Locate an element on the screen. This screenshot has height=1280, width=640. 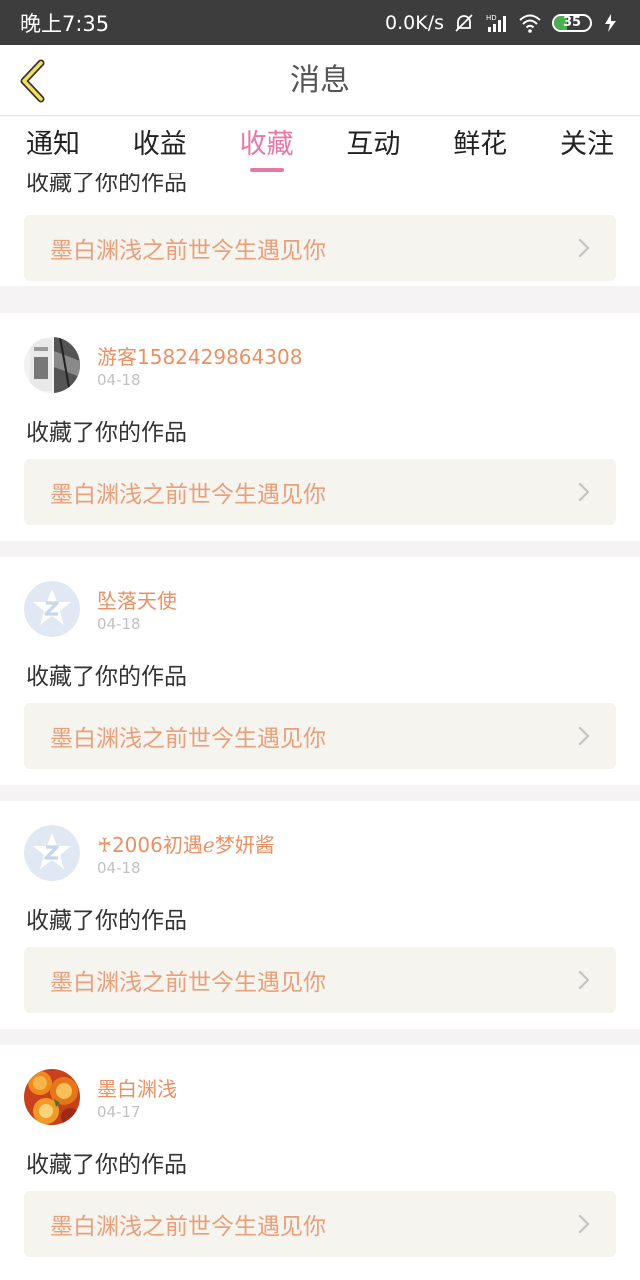
tab-bar: 通知 收益 收藏 互动 鲜花 关注 is located at coordinates (320, 145).